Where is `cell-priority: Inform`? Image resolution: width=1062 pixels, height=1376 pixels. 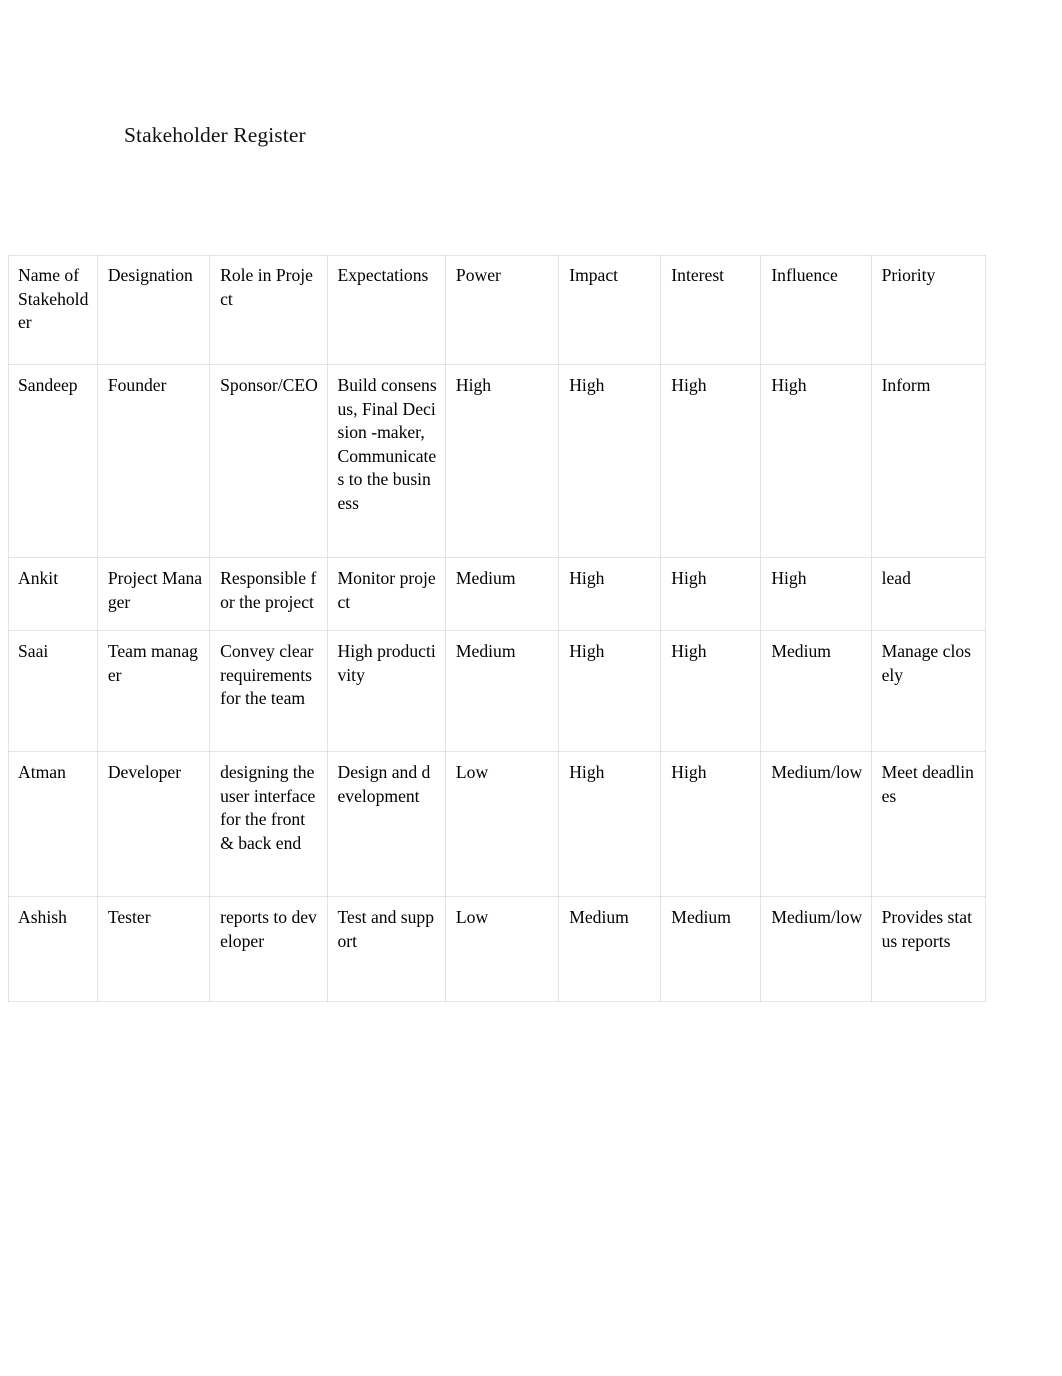 cell-priority: Inform is located at coordinates (928, 461).